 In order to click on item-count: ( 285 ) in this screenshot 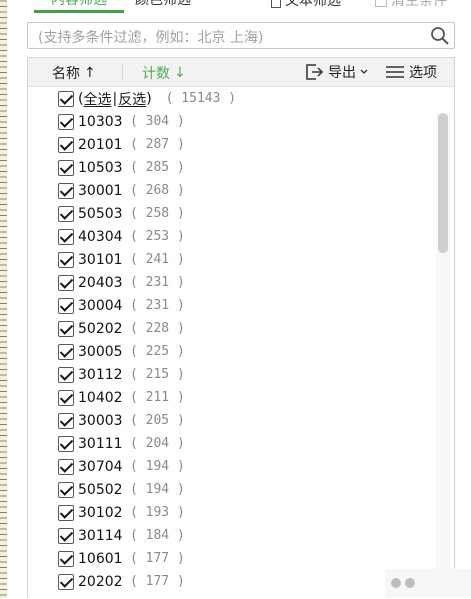, I will do `click(157, 167)`.